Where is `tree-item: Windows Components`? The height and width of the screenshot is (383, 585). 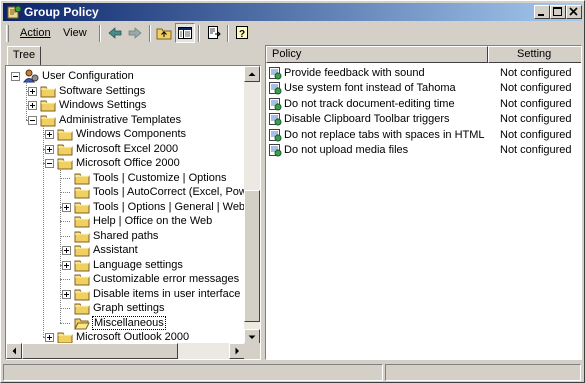 tree-item: Windows Components is located at coordinates (125, 134).